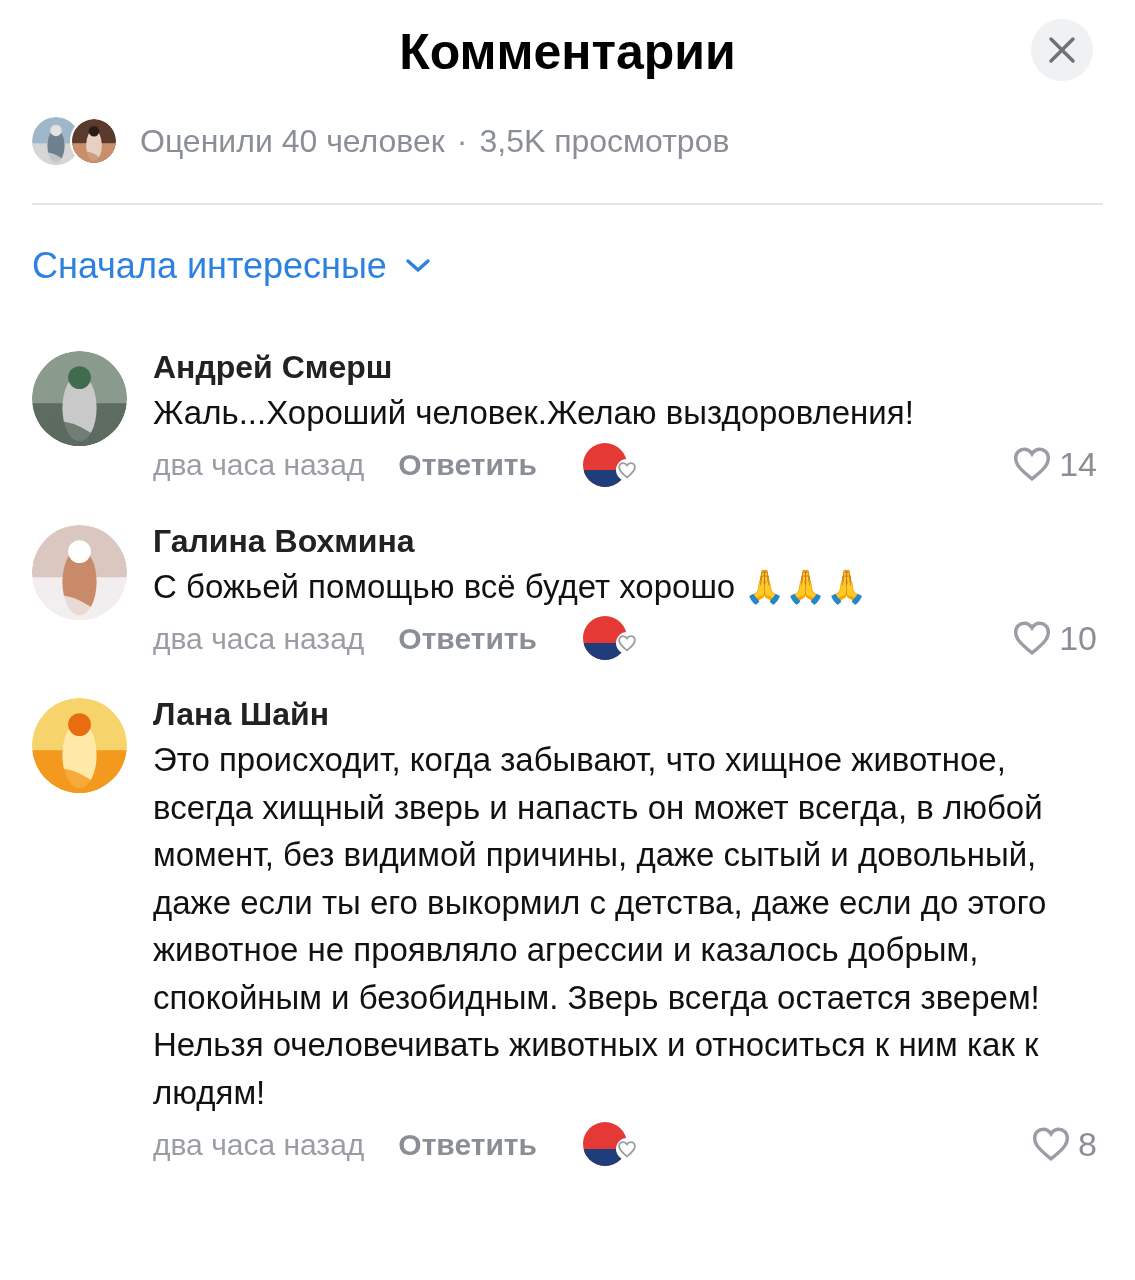 The image size is (1135, 1280). I want to click on comment-text: Жаль...Хороший человек.Желаю выздоровления!, so click(534, 413).